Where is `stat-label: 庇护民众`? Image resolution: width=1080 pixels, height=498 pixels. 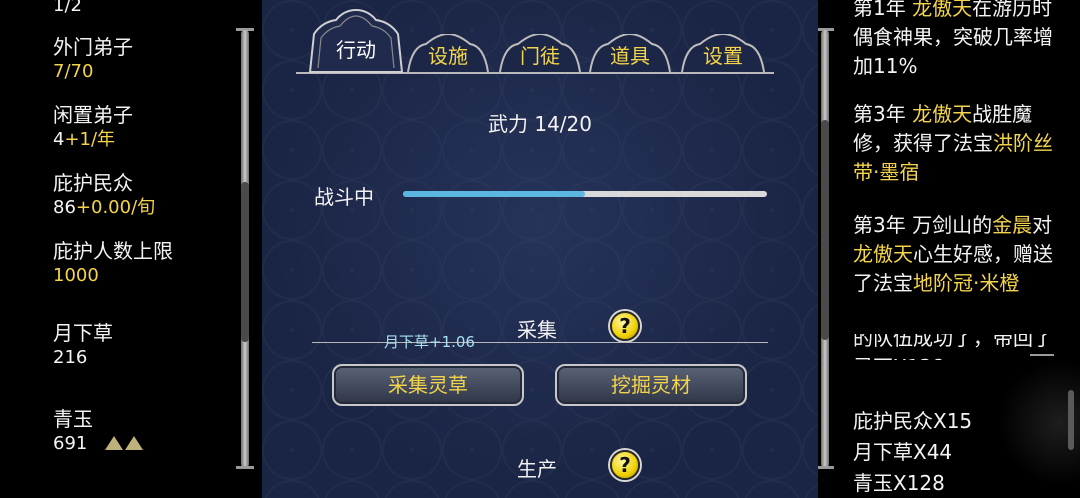
stat-label: 庇护民众 is located at coordinates (93, 183).